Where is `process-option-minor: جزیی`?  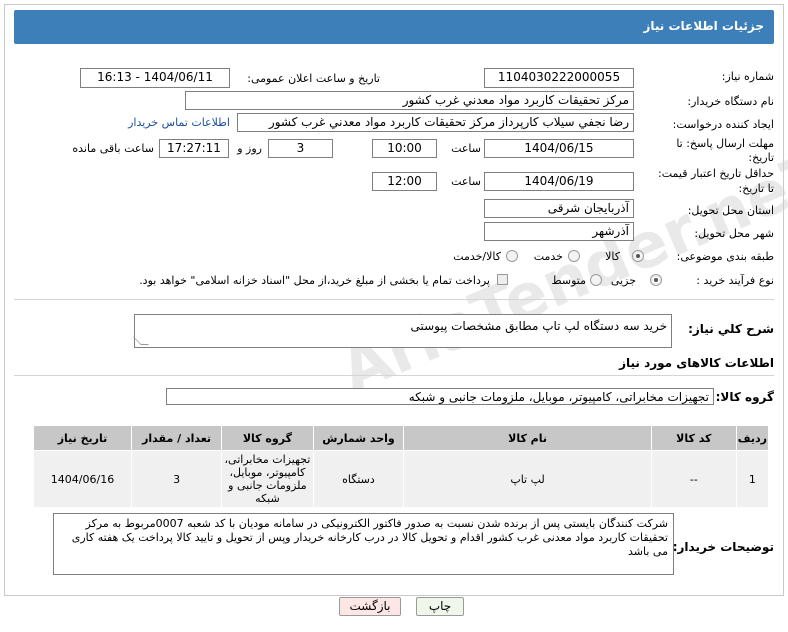 process-option-minor: جزیی is located at coordinates (623, 280).